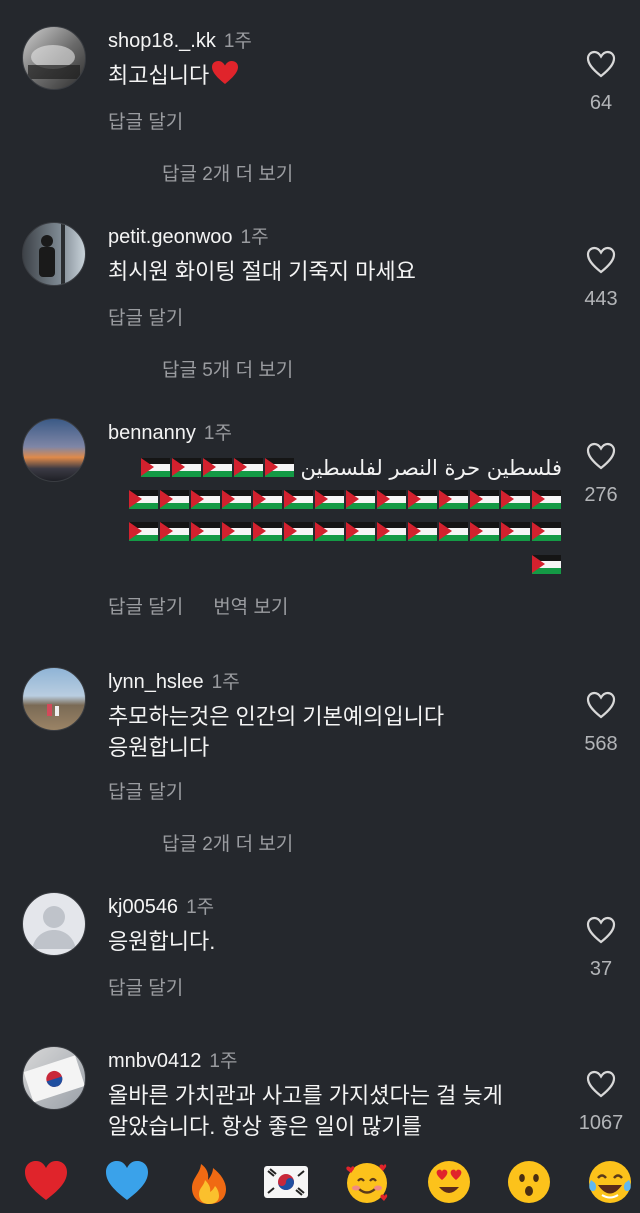  Describe the element at coordinates (529, 1182) in the screenshot. I see `hushed-face-icon` at that location.